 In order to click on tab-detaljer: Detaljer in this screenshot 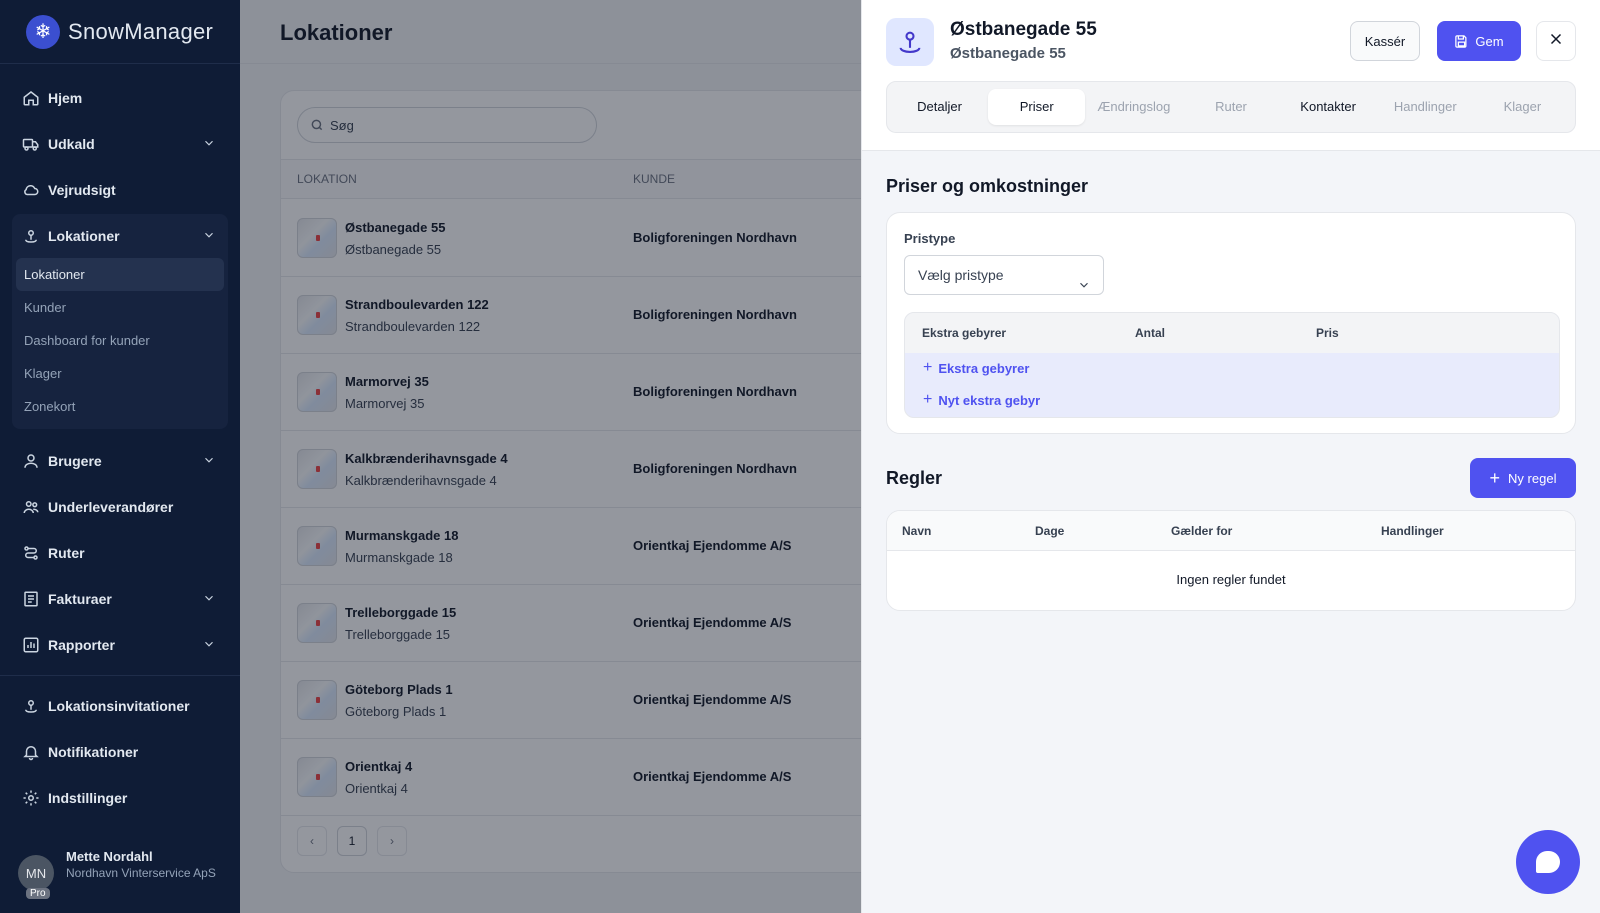, I will do `click(939, 107)`.